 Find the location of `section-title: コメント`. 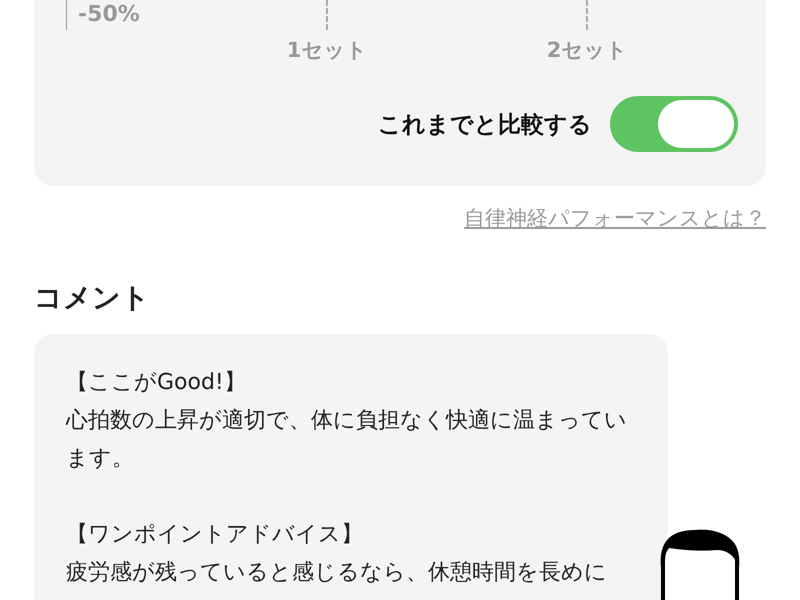

section-title: コメント is located at coordinates (92, 298).